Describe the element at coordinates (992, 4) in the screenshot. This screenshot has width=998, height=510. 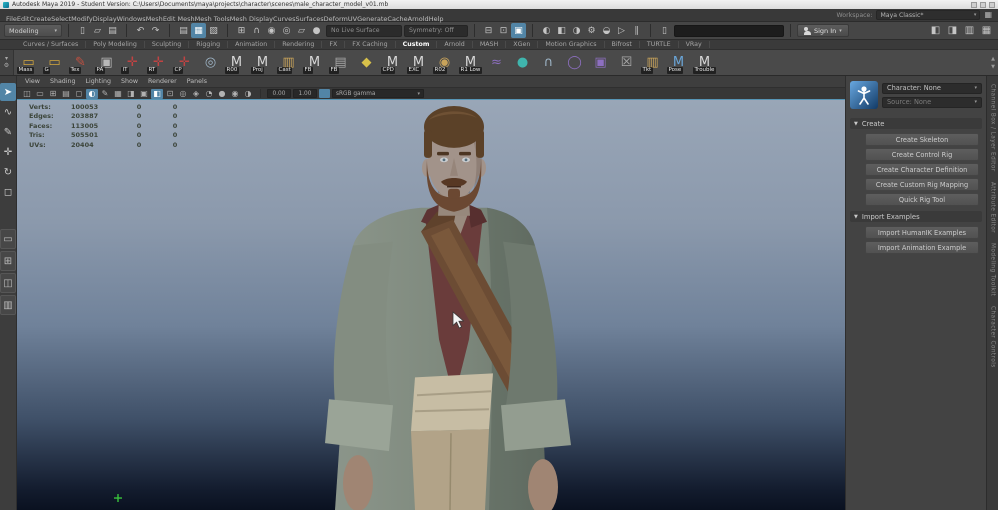
I see `close-button` at that location.